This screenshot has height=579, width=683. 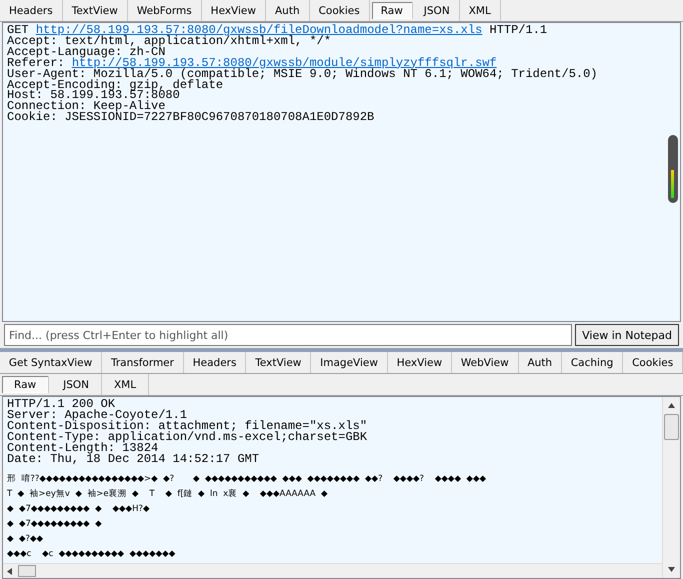 What do you see at coordinates (79, 509) in the screenshot?
I see `binary-text-line: ◆ ◆7◆◆◆◆◆◆◆◆◆ ◆ ◆◆◆H?◆` at bounding box center [79, 509].